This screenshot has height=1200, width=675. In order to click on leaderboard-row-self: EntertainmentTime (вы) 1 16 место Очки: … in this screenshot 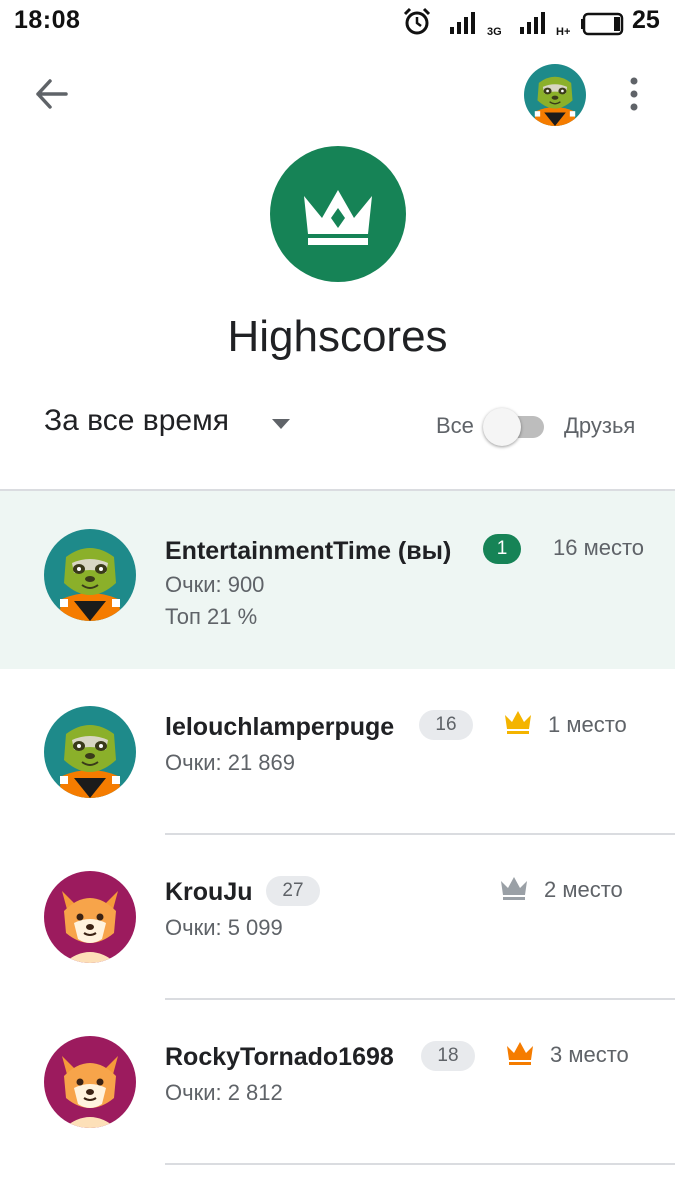, I will do `click(337, 580)`.